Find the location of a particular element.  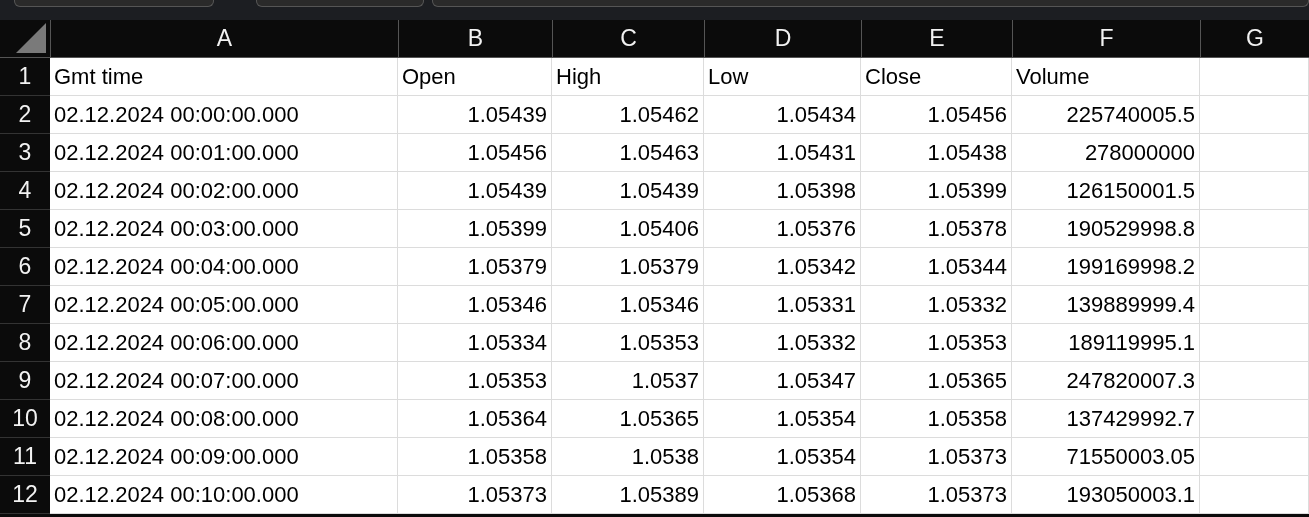

table-cell: 1.05347 is located at coordinates (782, 381).